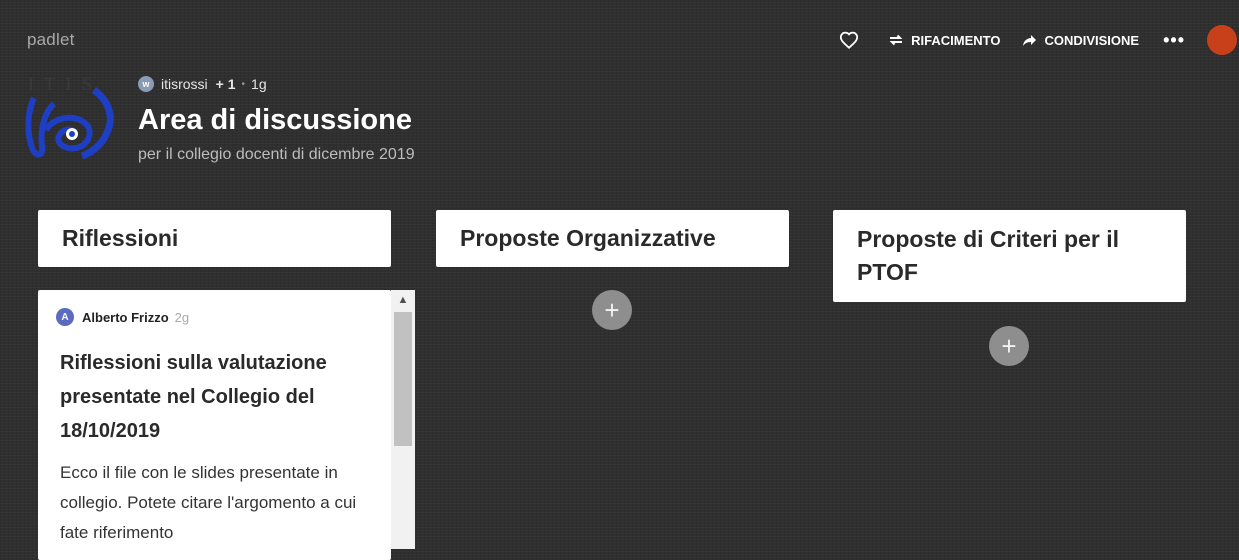 This screenshot has width=1239, height=560. What do you see at coordinates (956, 40) in the screenshot?
I see `remake-label: RIFACIMENTO` at bounding box center [956, 40].